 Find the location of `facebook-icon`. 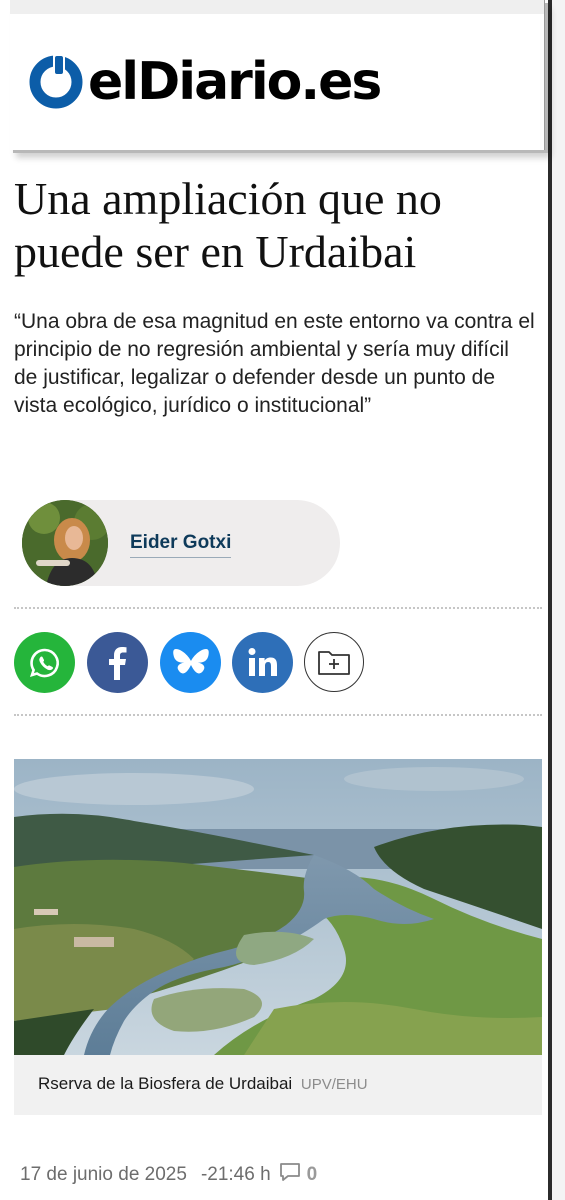

facebook-icon is located at coordinates (117, 663).